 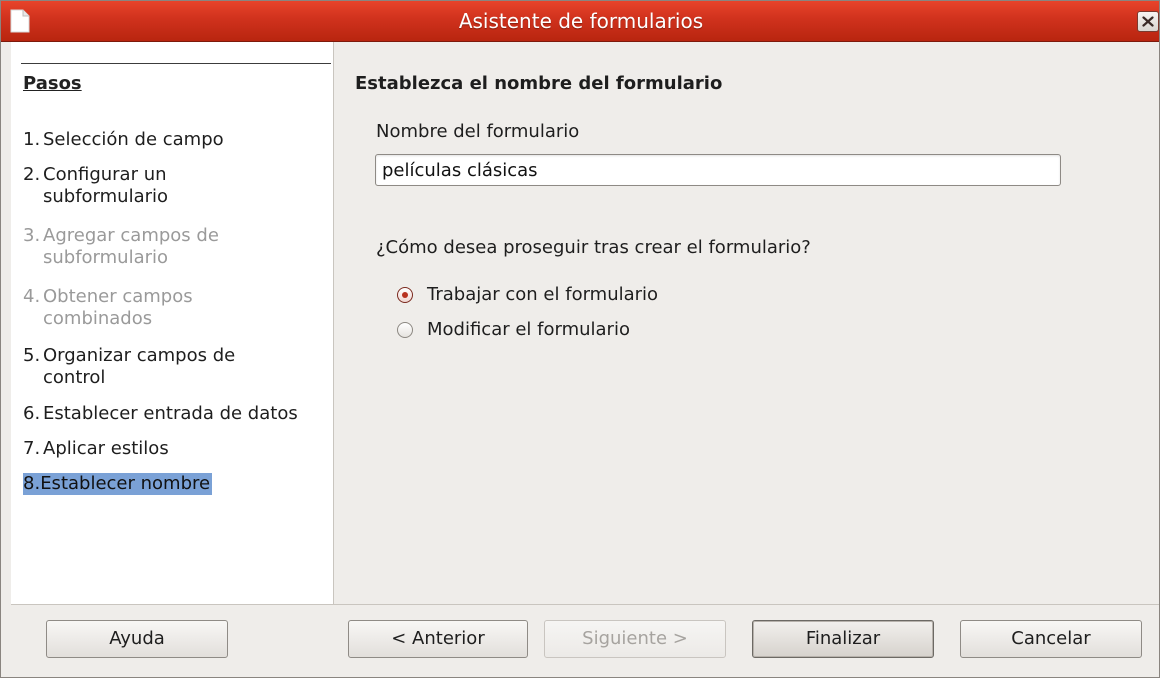 I want to click on next-button: Siguiente >, so click(x=635, y=639).